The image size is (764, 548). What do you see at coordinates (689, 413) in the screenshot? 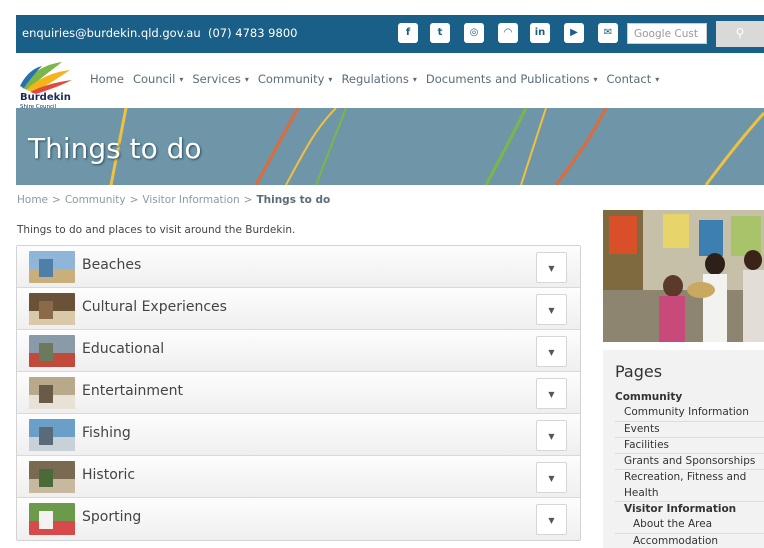
I see `sidebar-page-link: Community Information` at bounding box center [689, 413].